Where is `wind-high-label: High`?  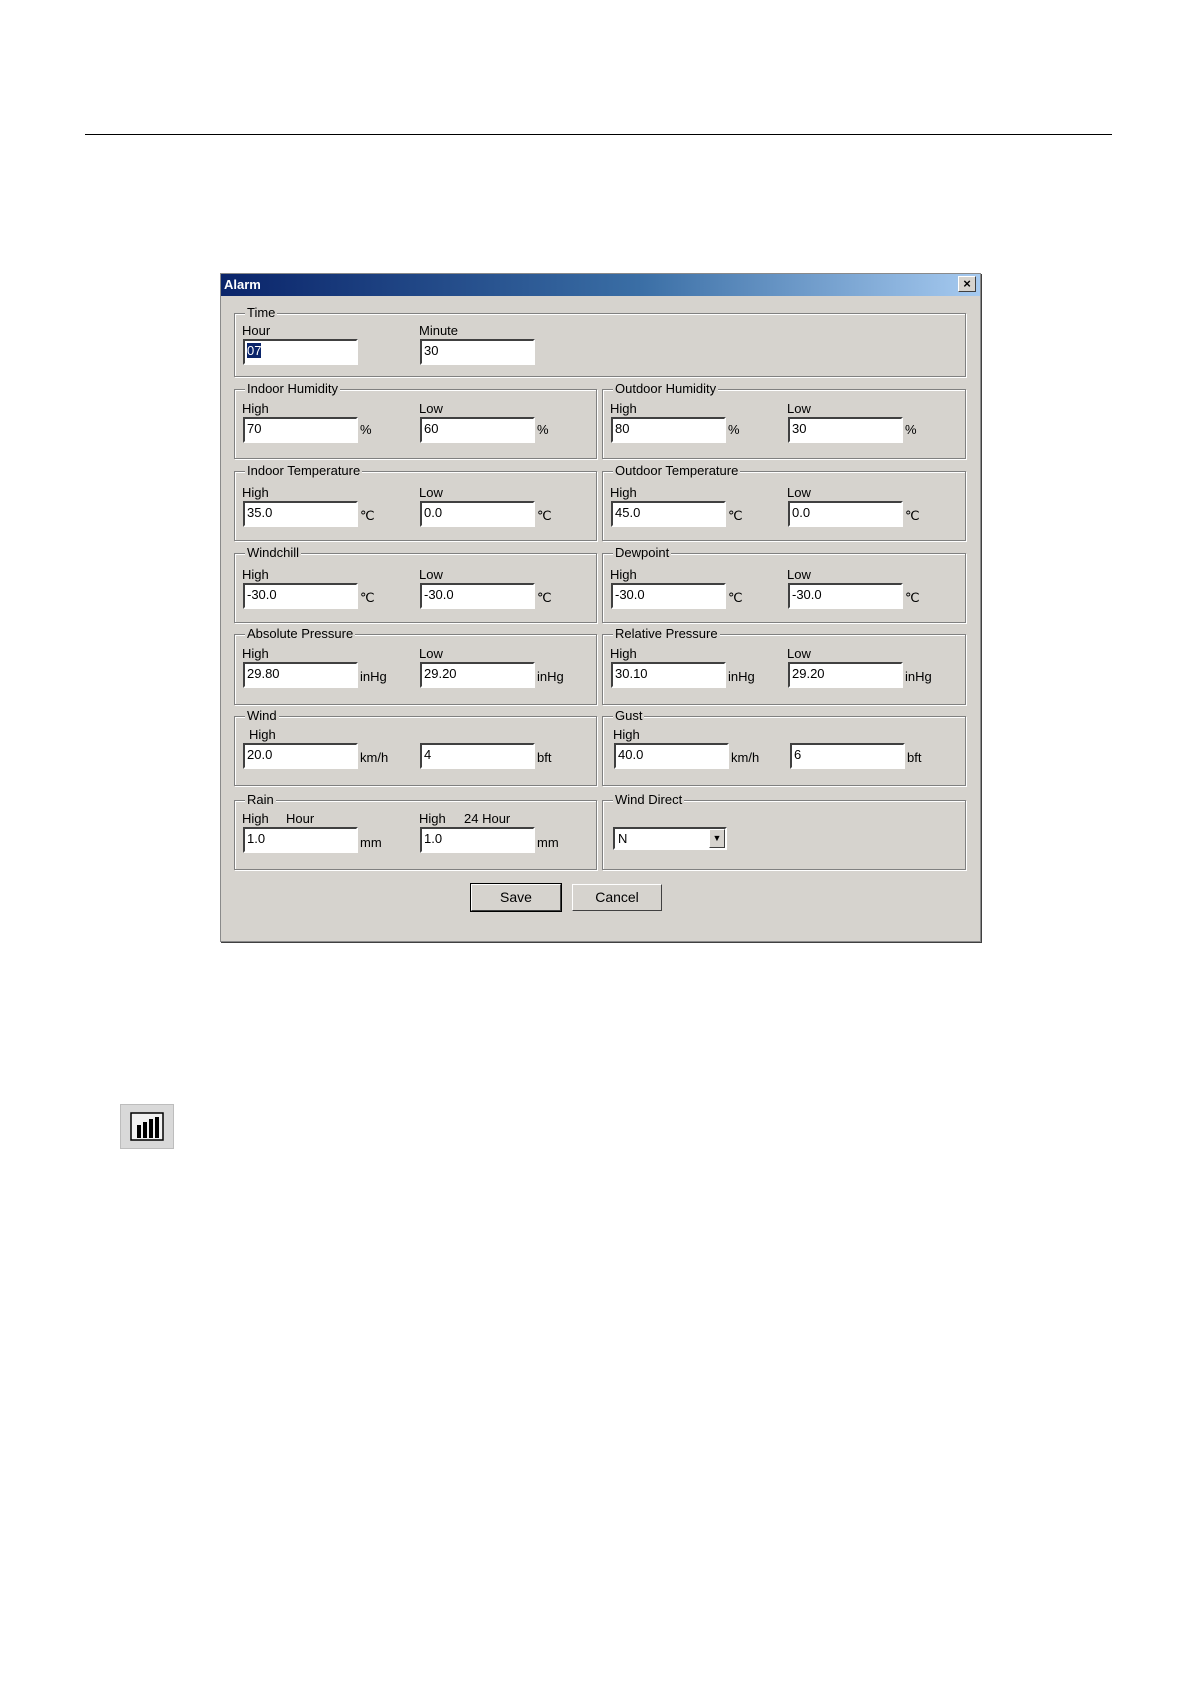
wind-high-label: High is located at coordinates (262, 734).